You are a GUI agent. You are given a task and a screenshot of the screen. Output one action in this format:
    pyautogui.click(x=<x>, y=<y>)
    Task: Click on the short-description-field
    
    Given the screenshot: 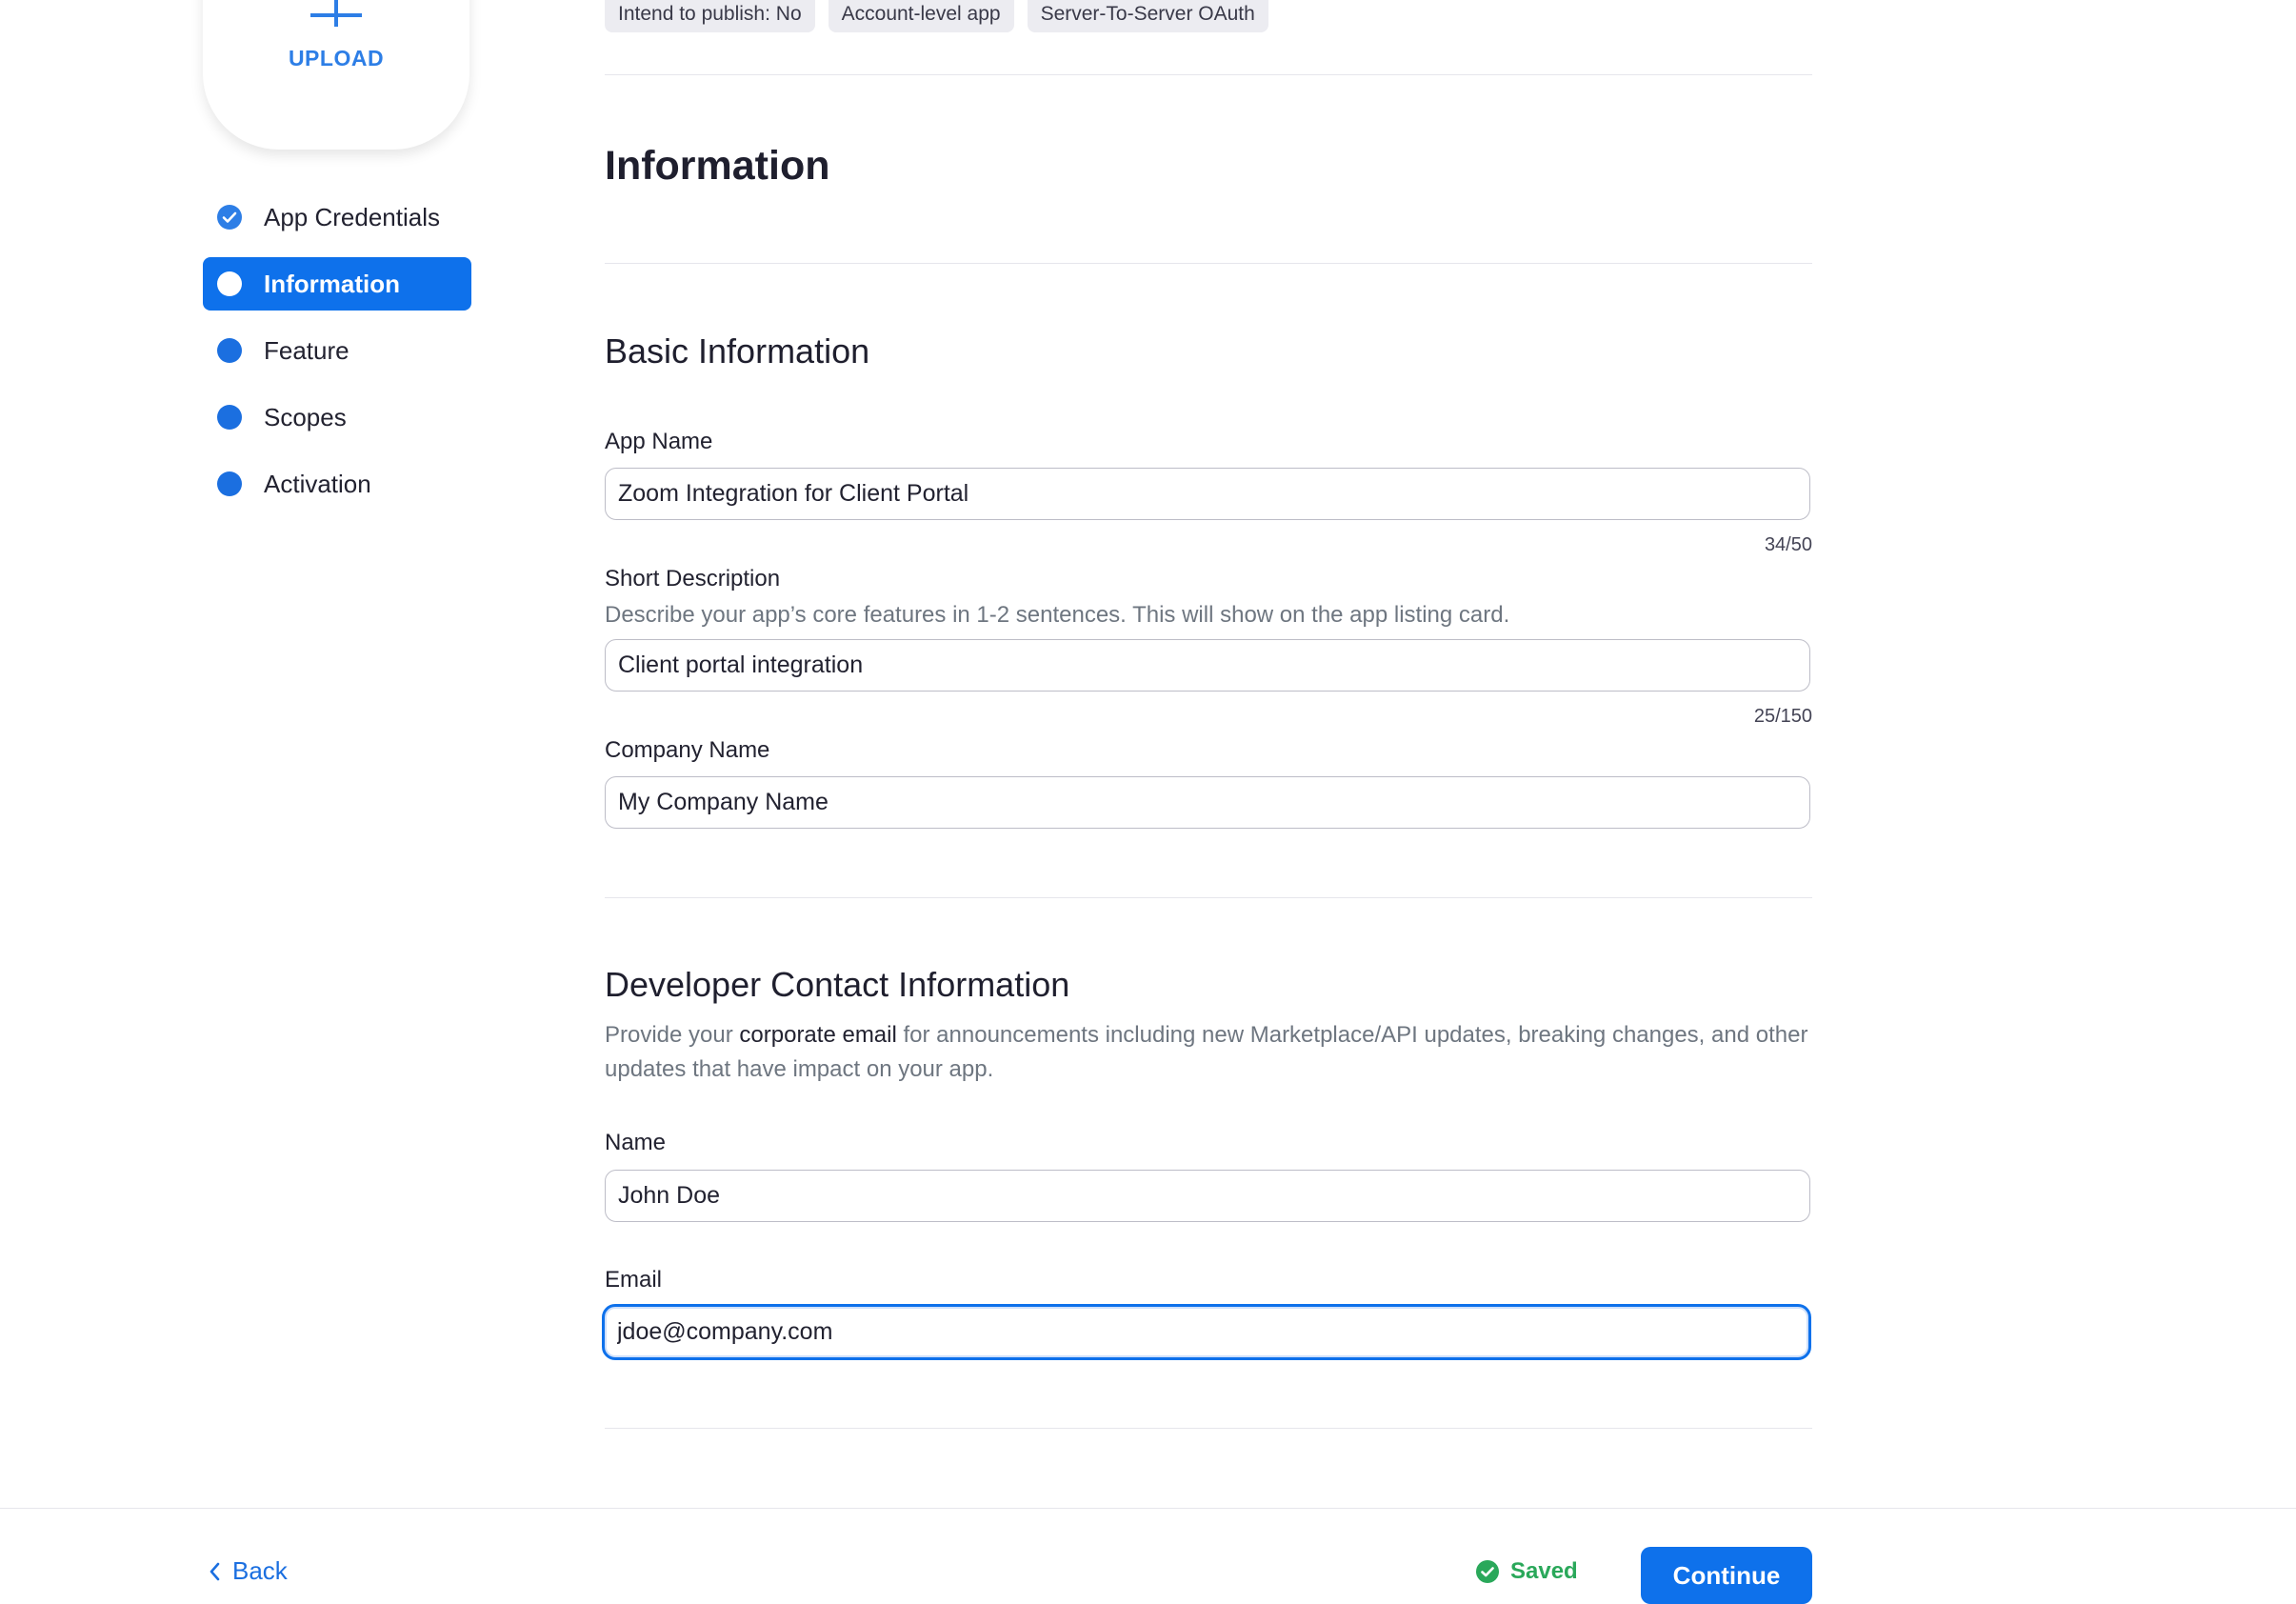 What is the action you would take?
    pyautogui.click(x=1207, y=665)
    